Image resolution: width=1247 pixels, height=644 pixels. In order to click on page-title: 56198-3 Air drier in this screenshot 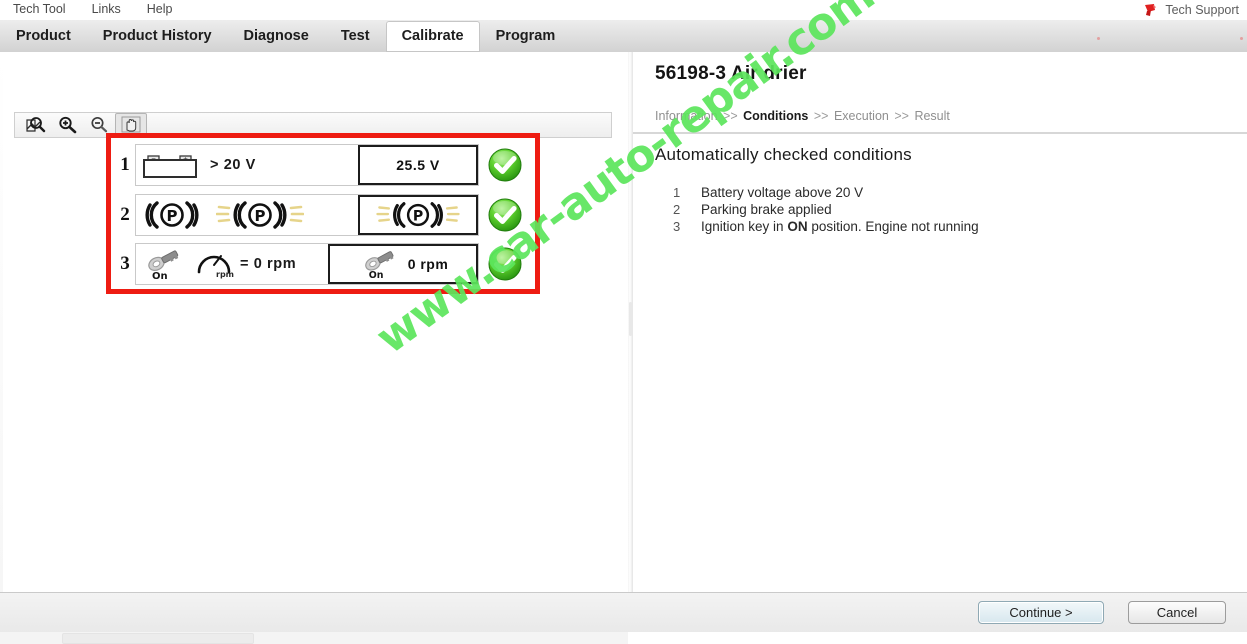, I will do `click(731, 73)`.